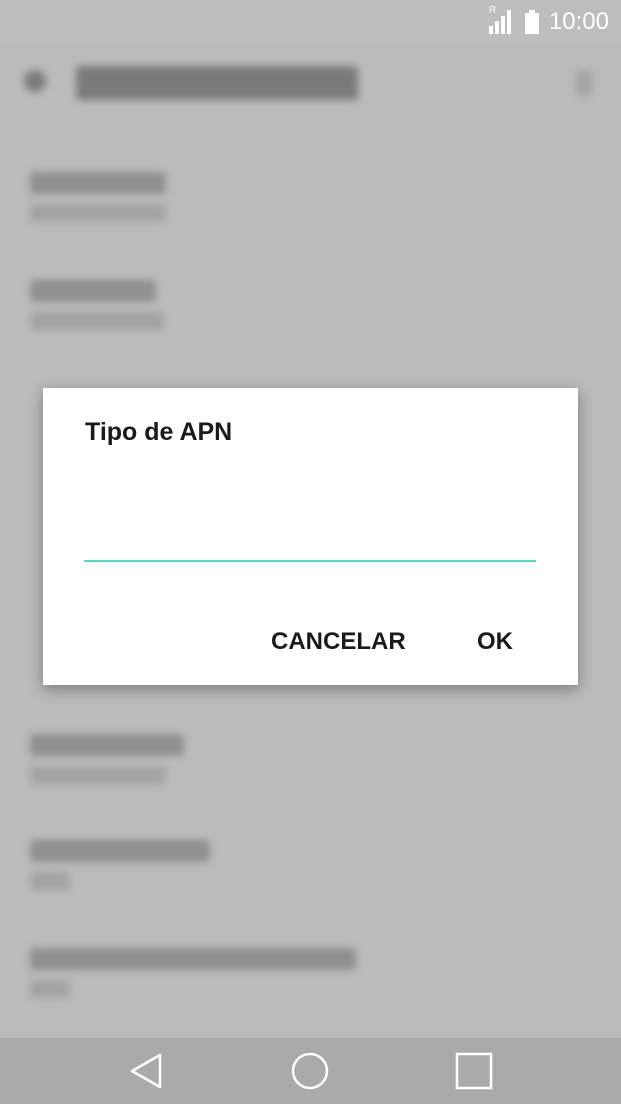 The width and height of the screenshot is (621, 1104). I want to click on status-time: 10:00, so click(578, 21).